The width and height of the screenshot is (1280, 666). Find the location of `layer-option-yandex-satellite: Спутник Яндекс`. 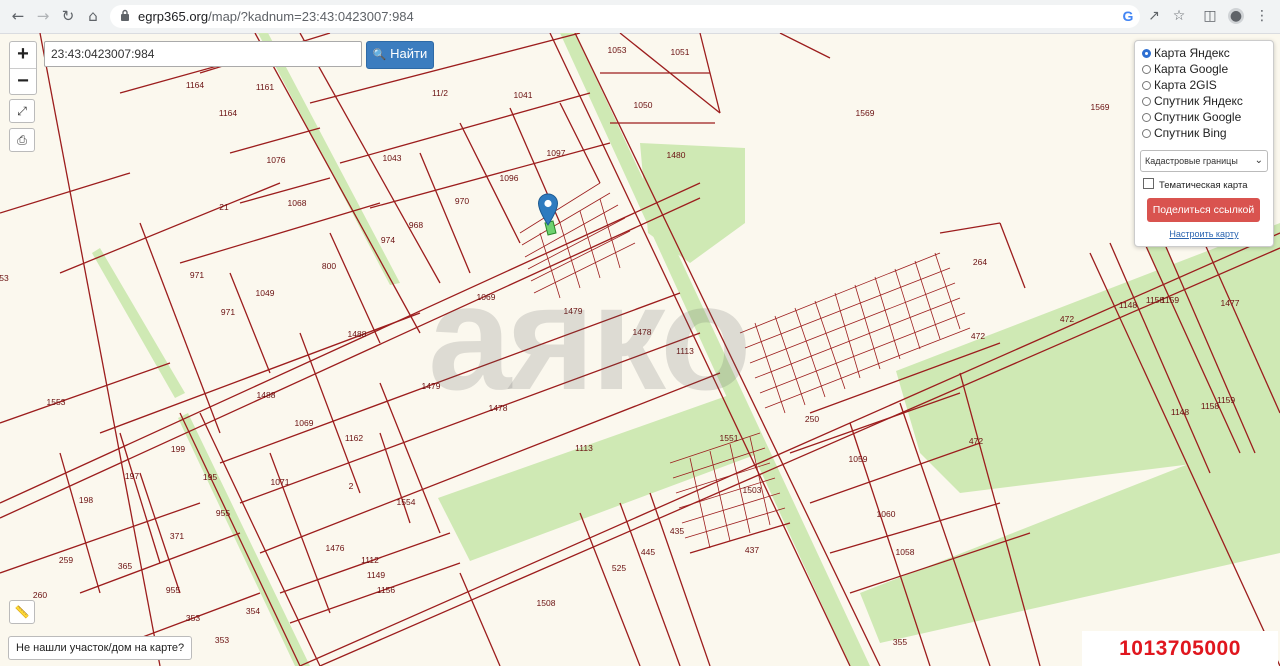

layer-option-yandex-satellite: Спутник Яндекс is located at coordinates (1192, 101).